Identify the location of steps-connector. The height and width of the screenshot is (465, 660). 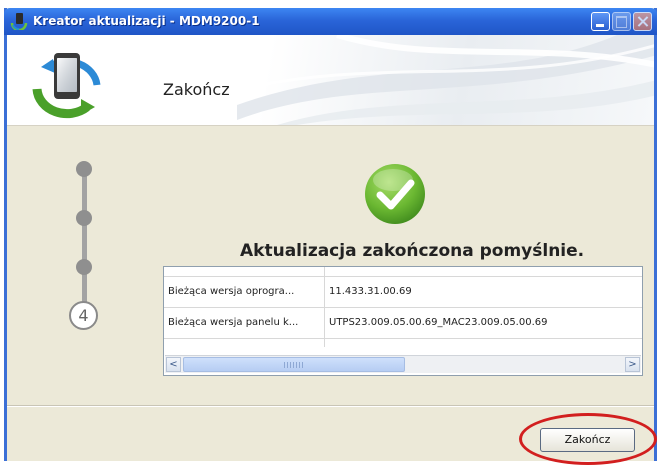
(84, 238).